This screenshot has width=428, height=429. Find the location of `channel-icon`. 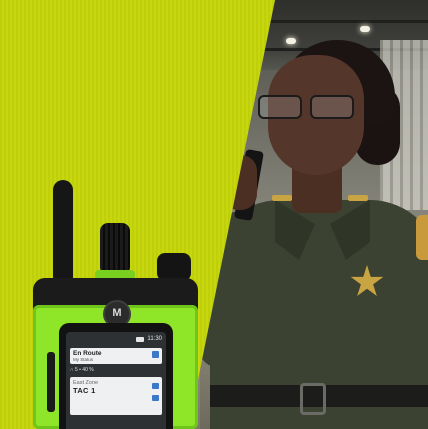

channel-icon is located at coordinates (155, 386).